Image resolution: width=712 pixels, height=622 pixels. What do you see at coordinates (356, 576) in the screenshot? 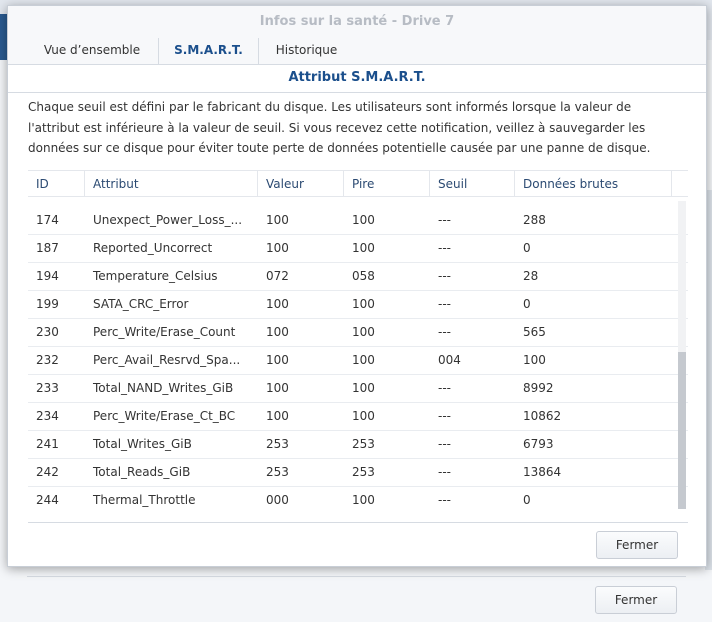
I see `background-divider` at bounding box center [356, 576].